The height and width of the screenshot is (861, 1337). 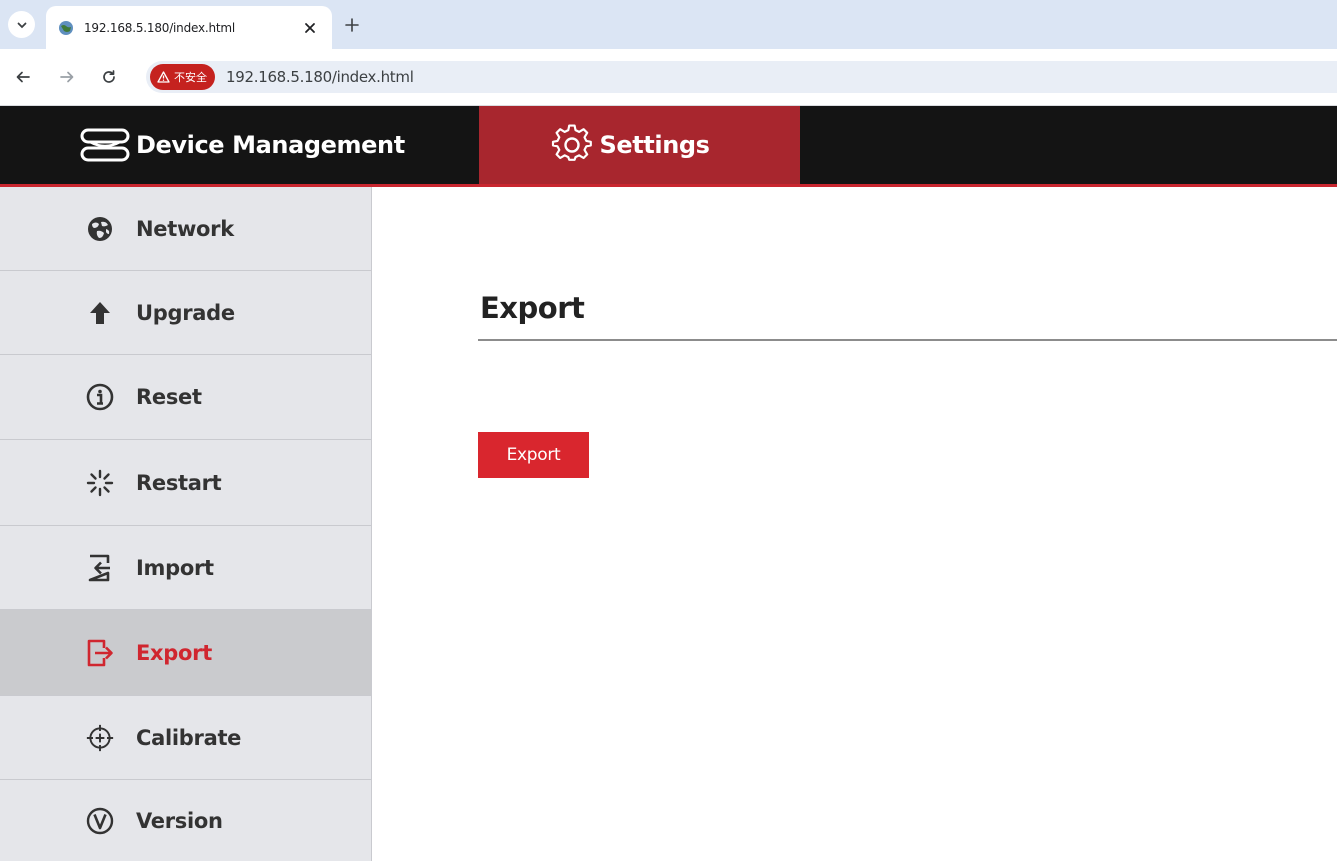 I want to click on sidebar-item-reset: Reset, so click(x=185, y=397).